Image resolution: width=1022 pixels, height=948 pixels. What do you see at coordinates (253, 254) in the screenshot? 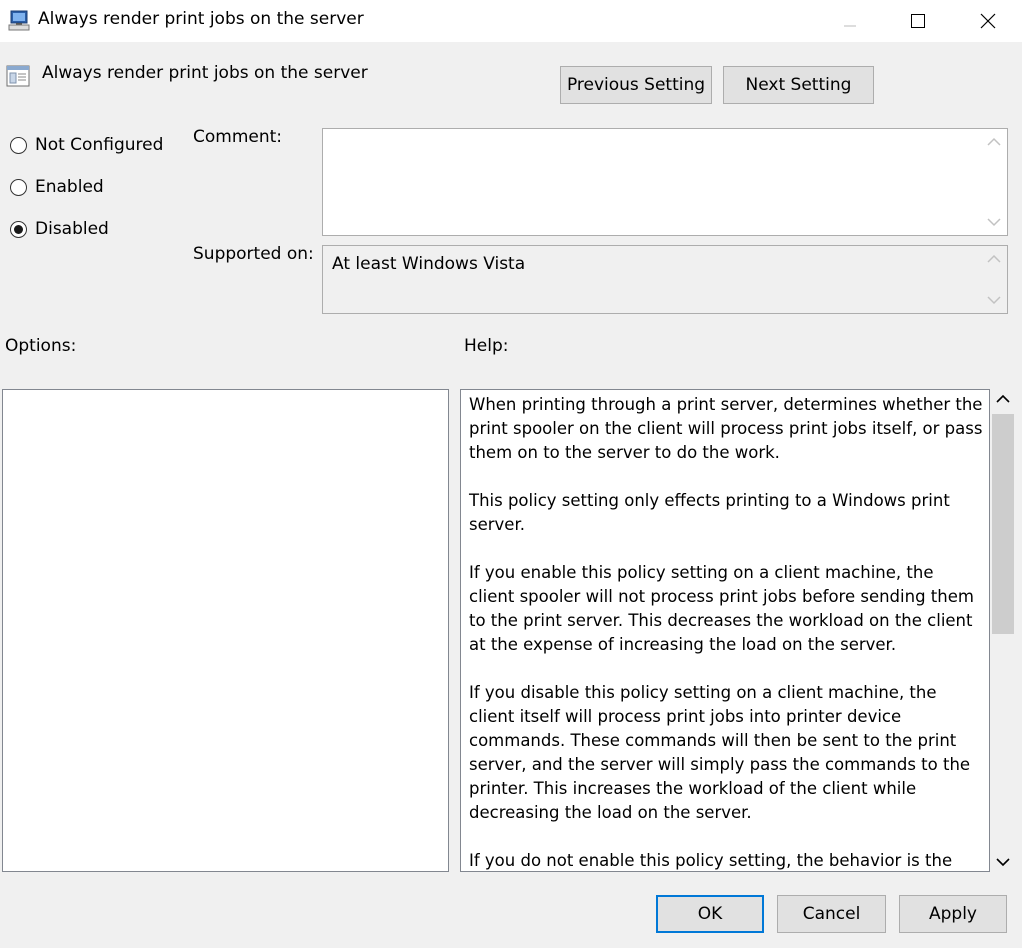
I see `supported-on-label: Supported on:` at bounding box center [253, 254].